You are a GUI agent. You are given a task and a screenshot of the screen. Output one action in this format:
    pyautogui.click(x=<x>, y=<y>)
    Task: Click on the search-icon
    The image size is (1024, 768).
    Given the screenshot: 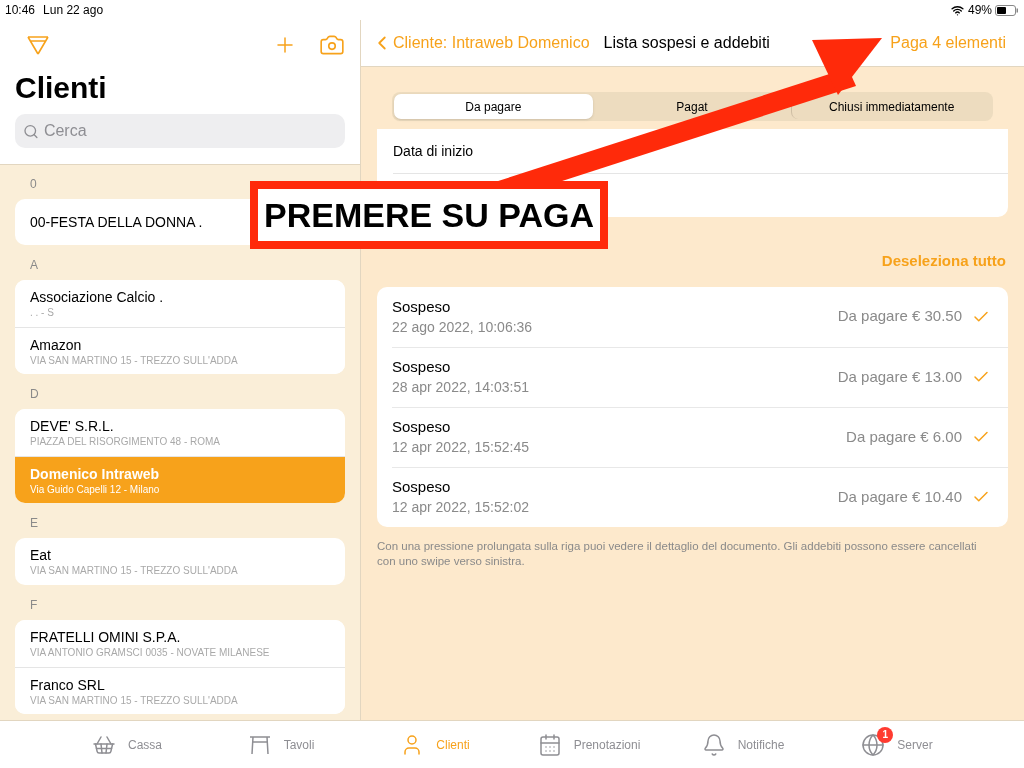 What is the action you would take?
    pyautogui.click(x=31, y=131)
    